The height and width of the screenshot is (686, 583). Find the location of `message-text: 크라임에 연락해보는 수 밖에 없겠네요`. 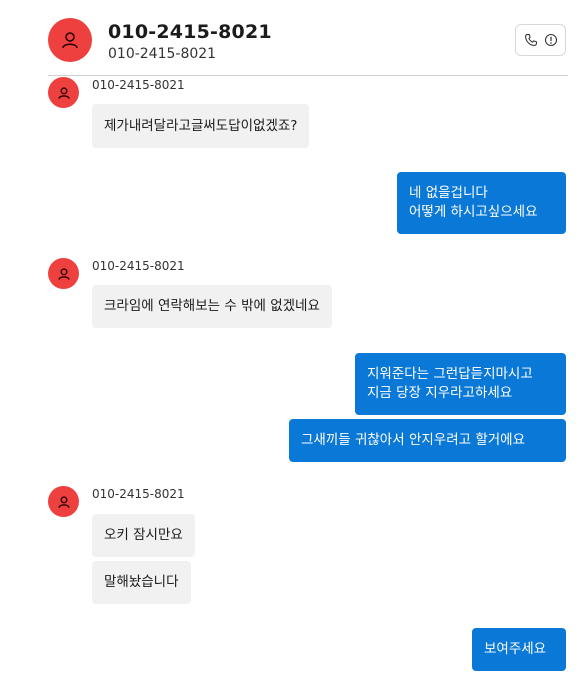

message-text: 크라임에 연락해보는 수 밖에 없겠네요 is located at coordinates (212, 306).